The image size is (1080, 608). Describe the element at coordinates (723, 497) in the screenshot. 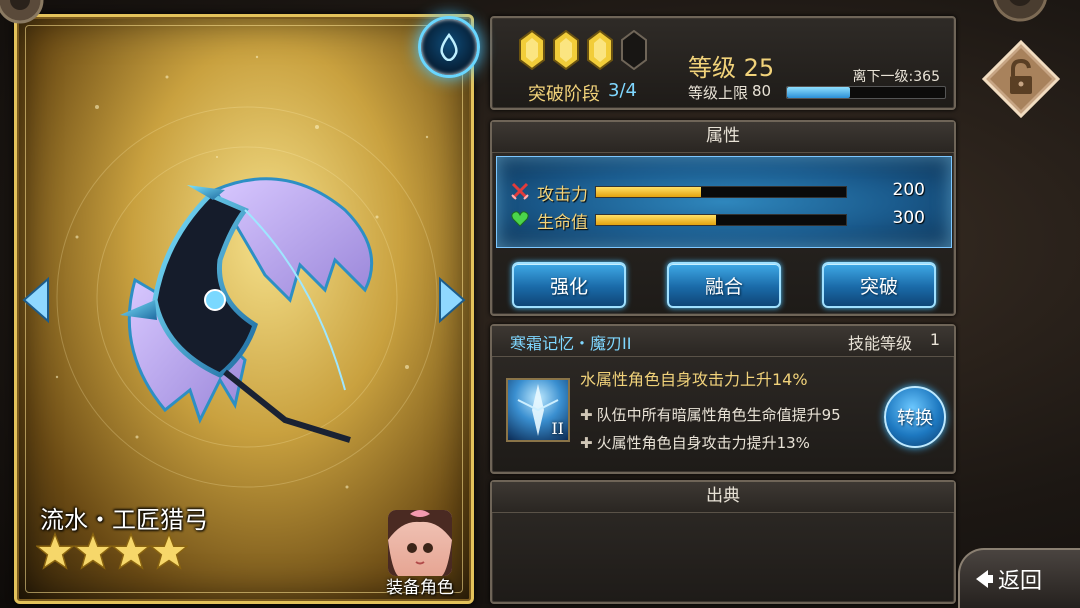

I see `source-title: 出典` at that location.